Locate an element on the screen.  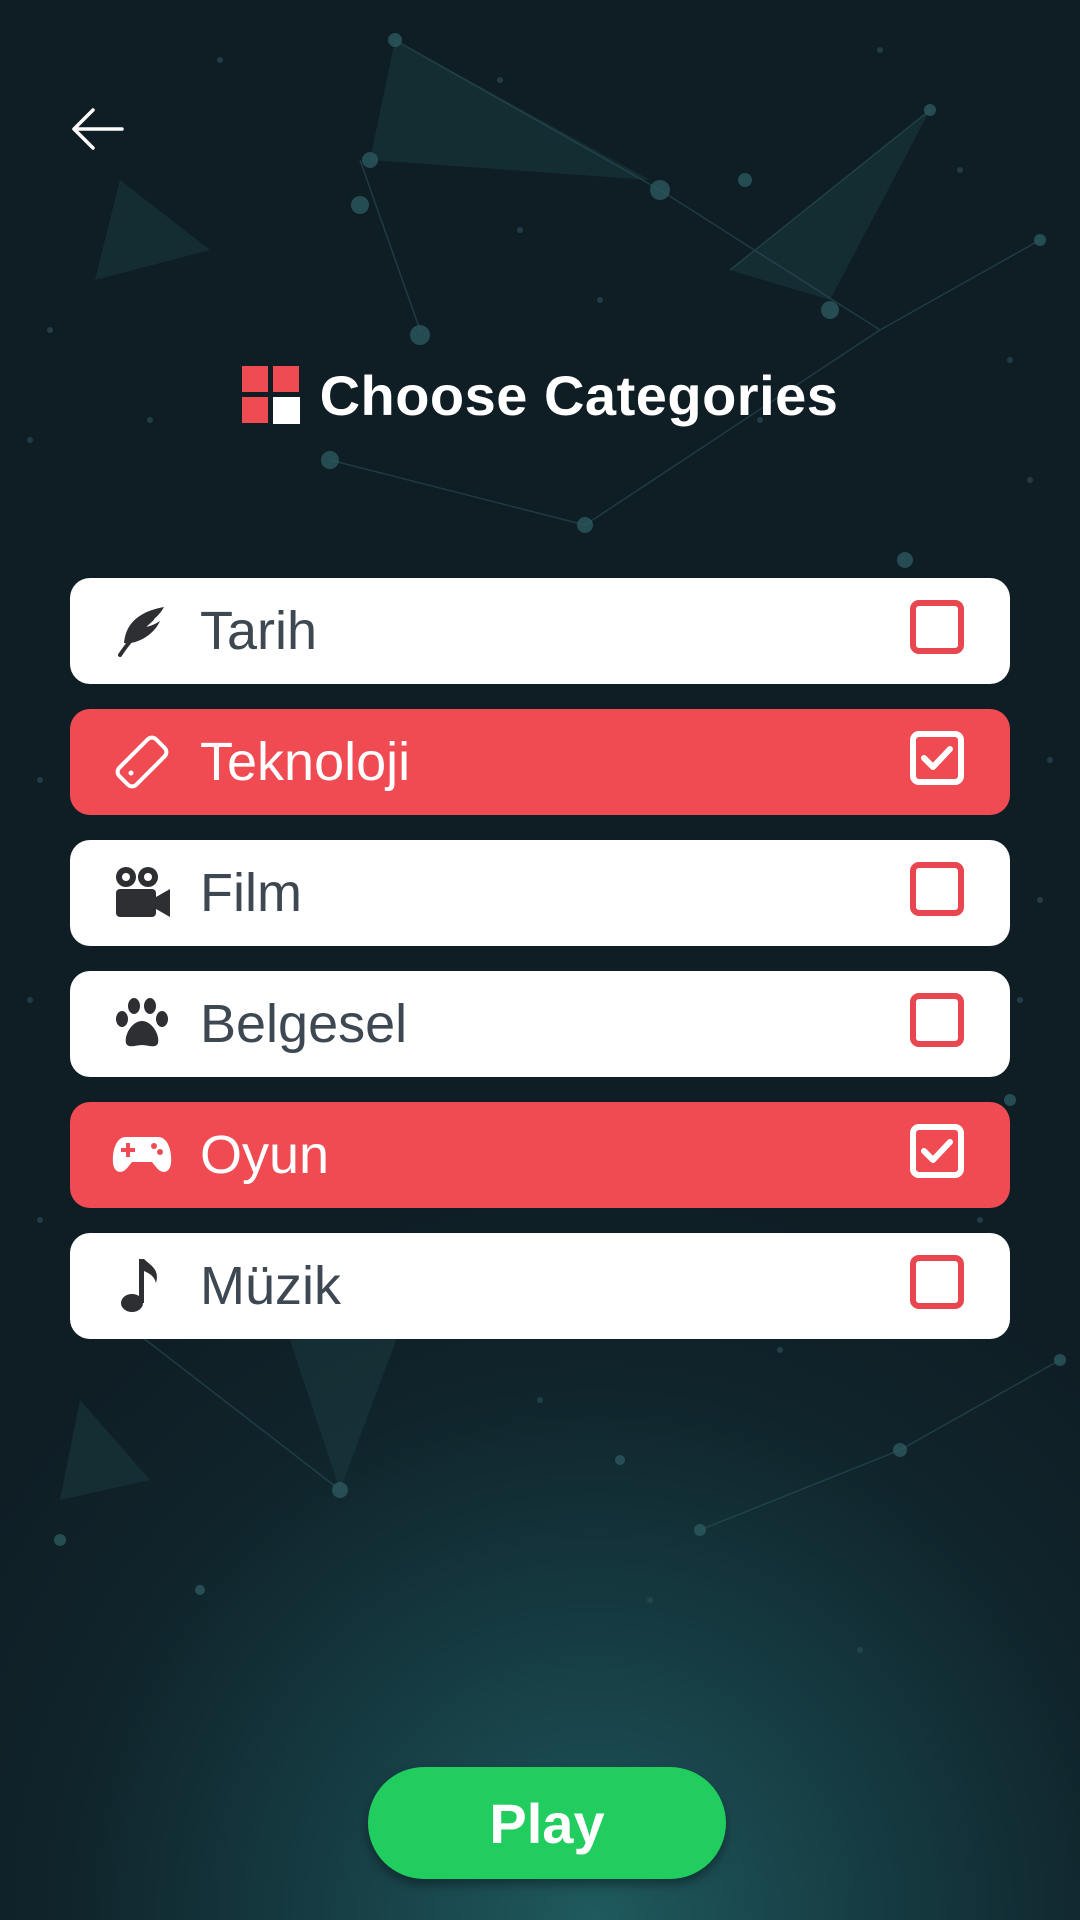
back-button is located at coordinates (97, 129).